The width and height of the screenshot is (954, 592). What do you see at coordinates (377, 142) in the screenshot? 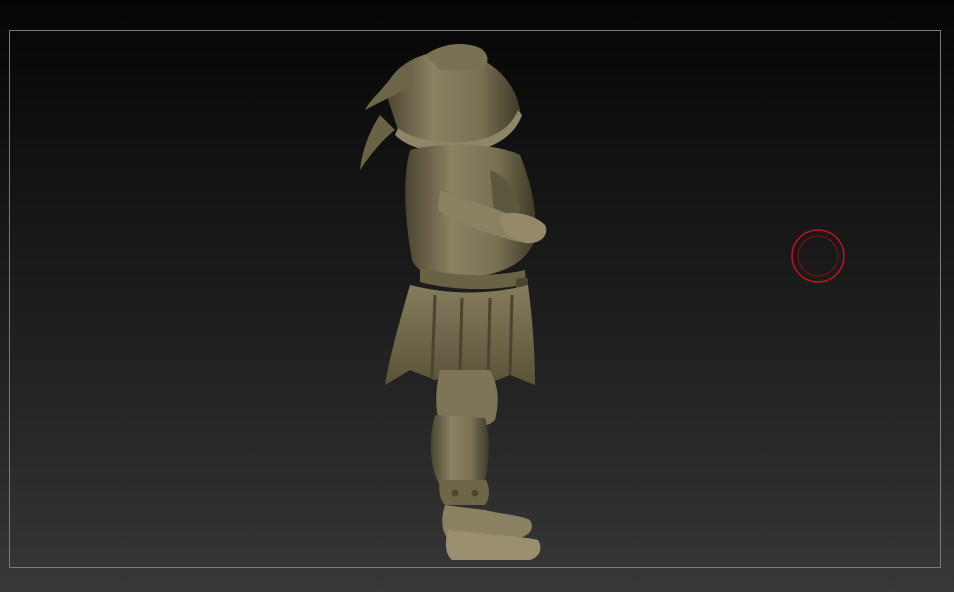
I see `horn` at bounding box center [377, 142].